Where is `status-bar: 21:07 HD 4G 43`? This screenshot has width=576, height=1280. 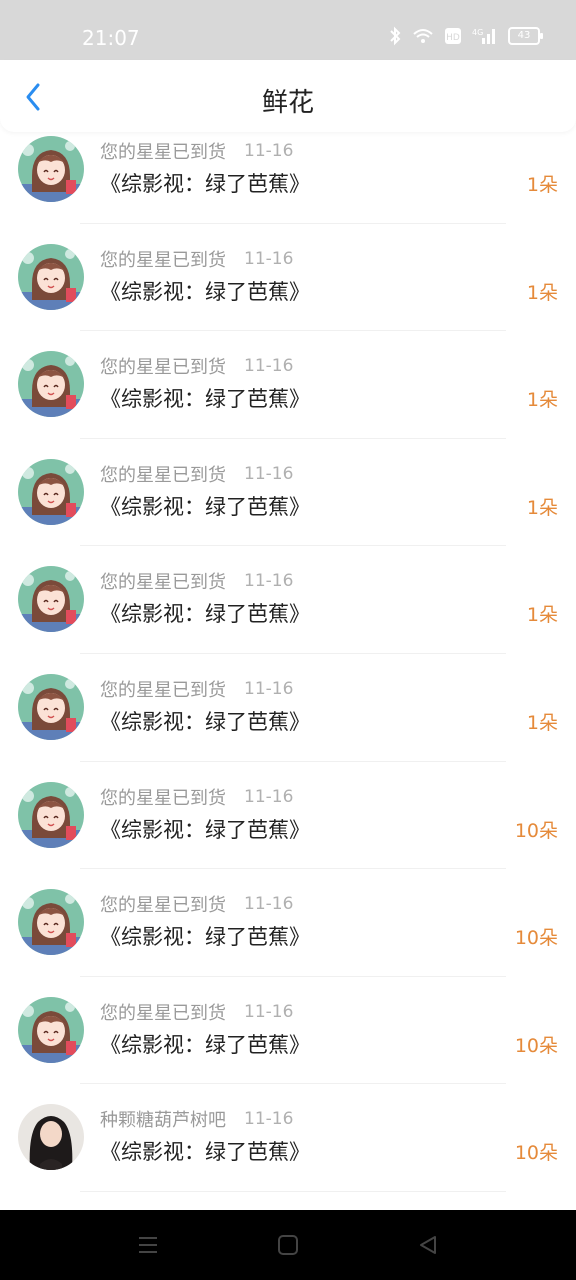
status-bar: 21:07 HD 4G 43 is located at coordinates (288, 30).